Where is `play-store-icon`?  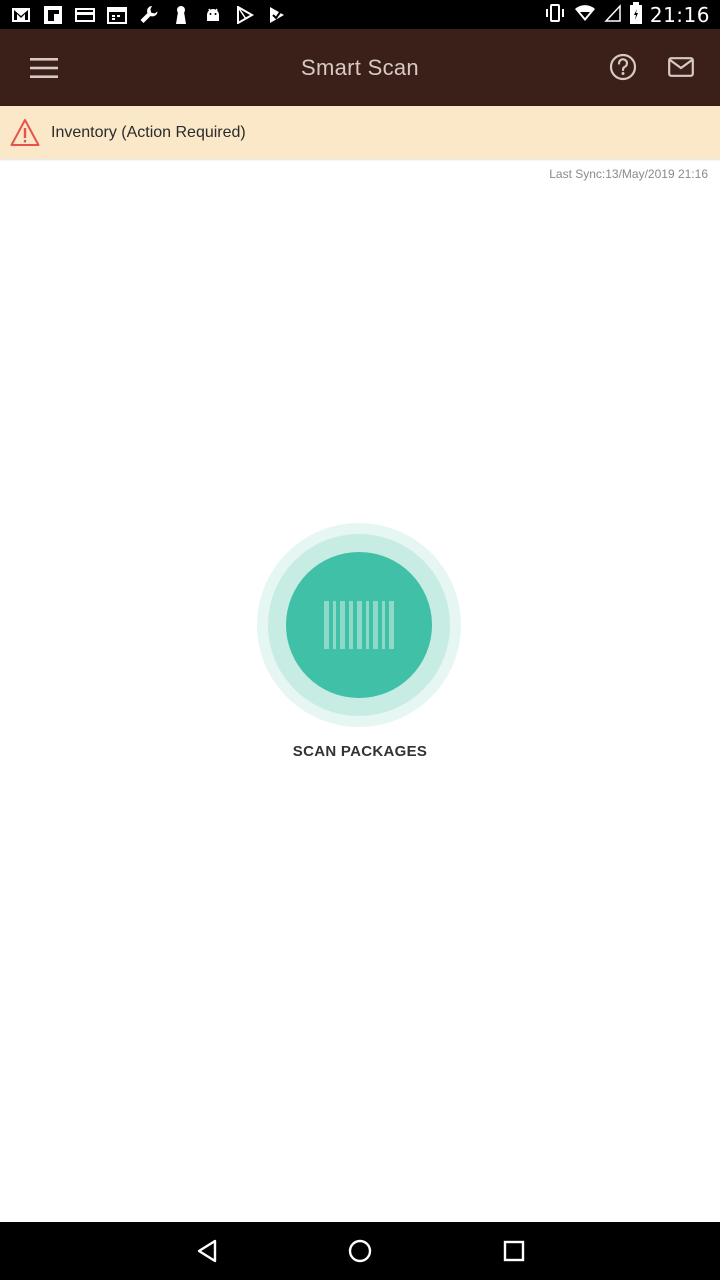 play-store-icon is located at coordinates (245, 15).